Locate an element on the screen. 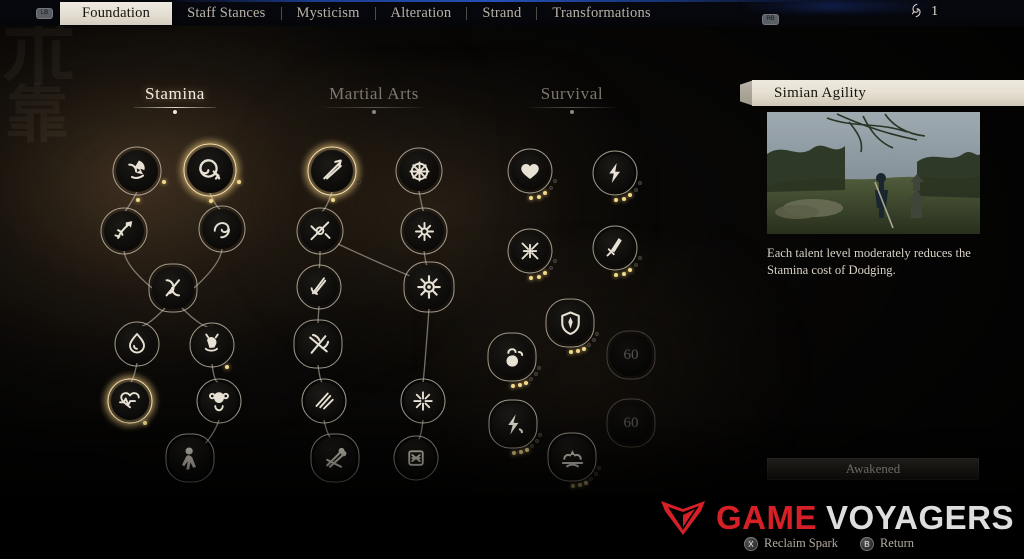  skill-node-n2 is located at coordinates (210, 170).